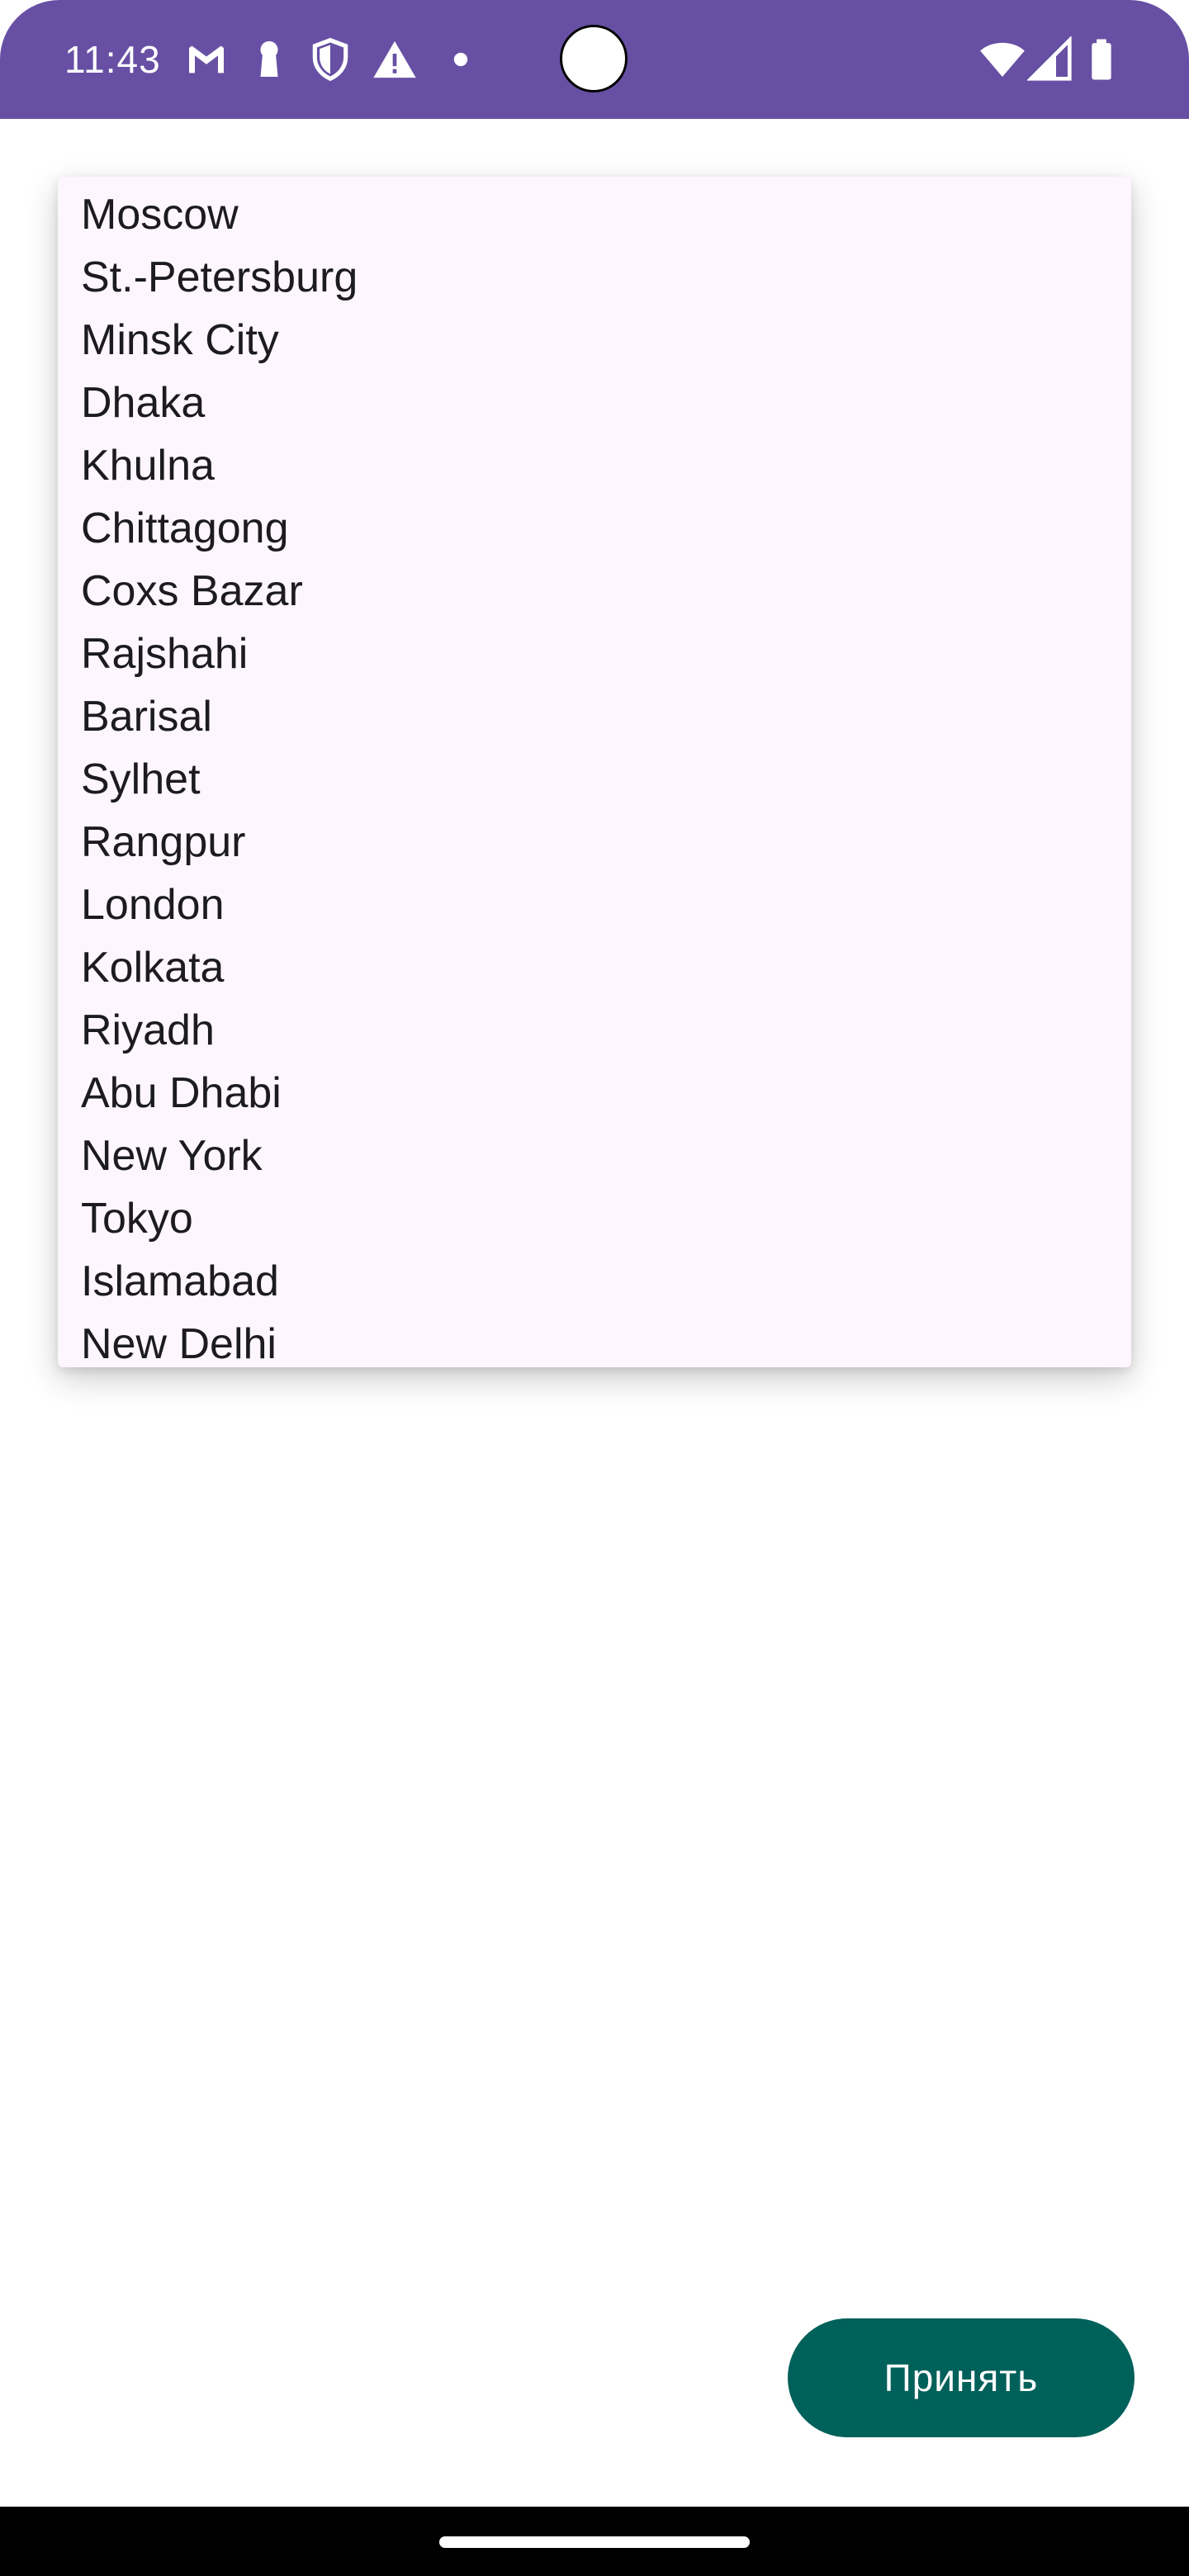 The image size is (1189, 2576). Describe the element at coordinates (394, 59) in the screenshot. I see `warning-icon` at that location.